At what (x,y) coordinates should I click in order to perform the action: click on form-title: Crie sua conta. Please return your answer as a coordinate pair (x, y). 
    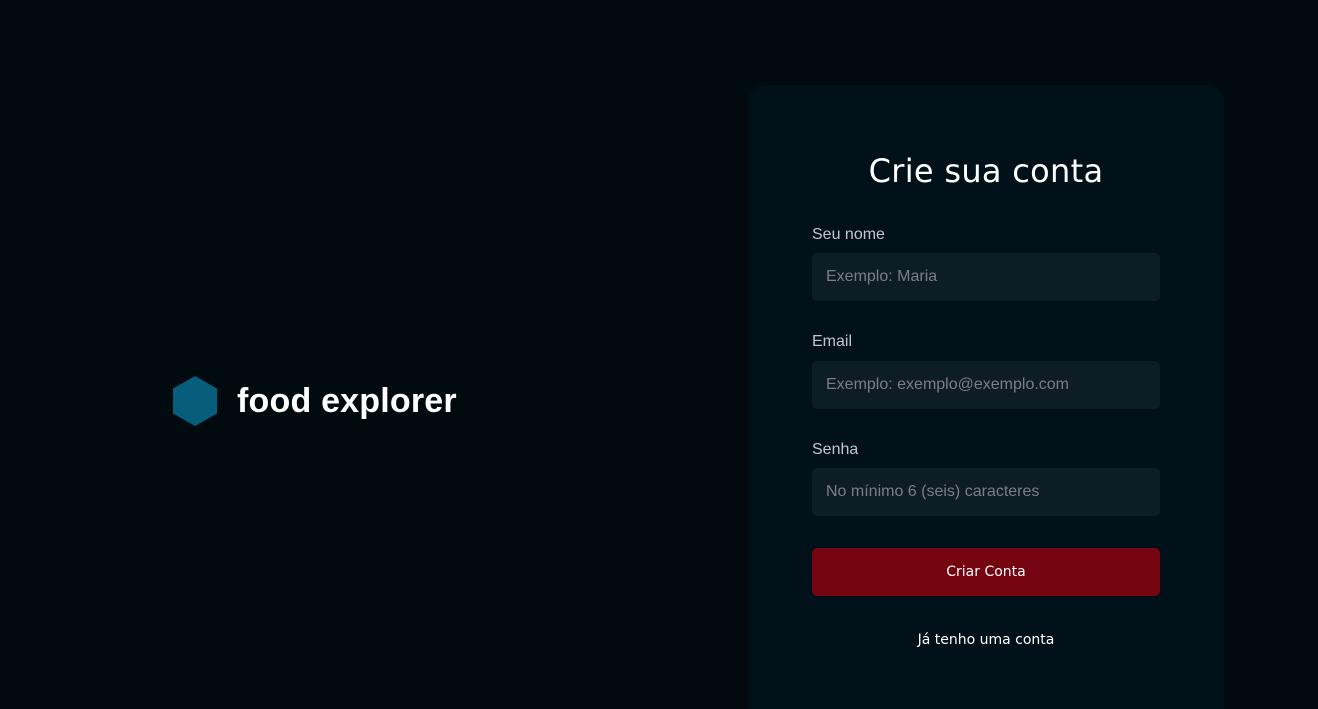
    Looking at the image, I should click on (986, 171).